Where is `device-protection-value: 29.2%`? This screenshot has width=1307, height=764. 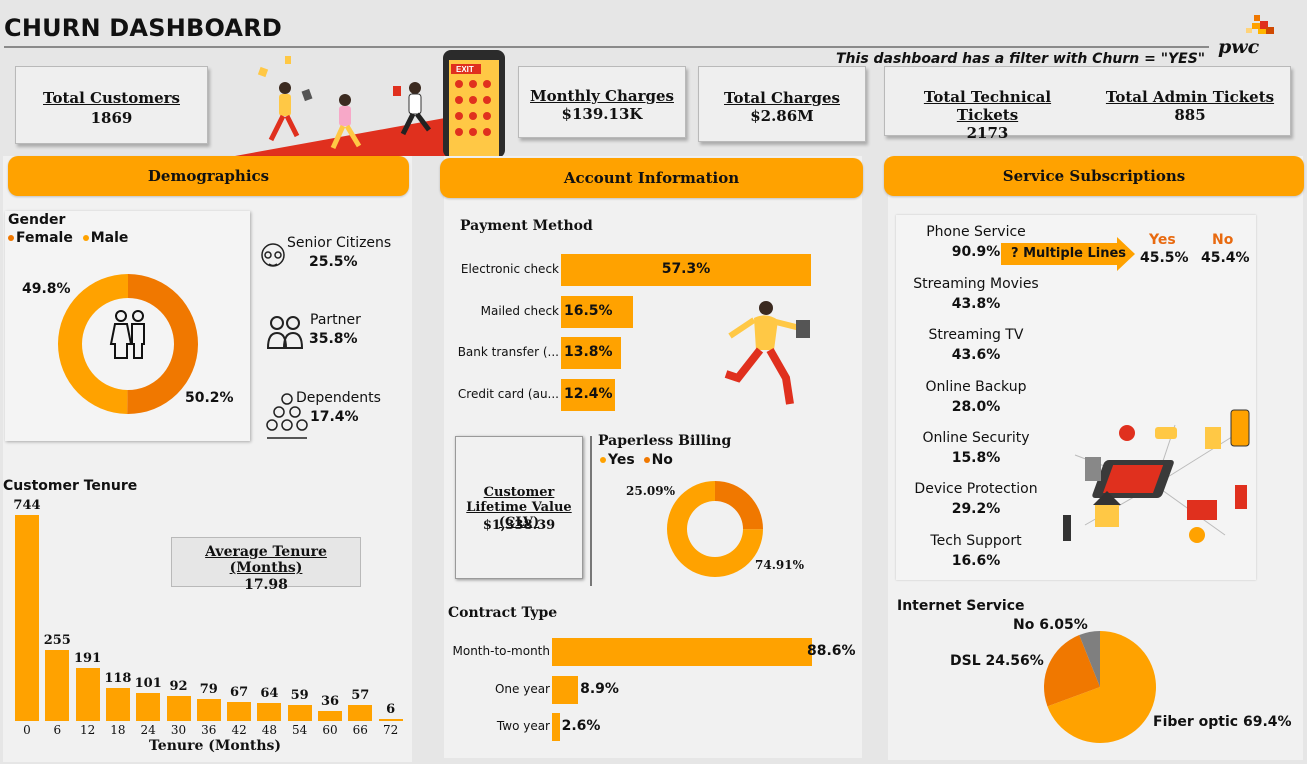
device-protection-value: 29.2% is located at coordinates (976, 509).